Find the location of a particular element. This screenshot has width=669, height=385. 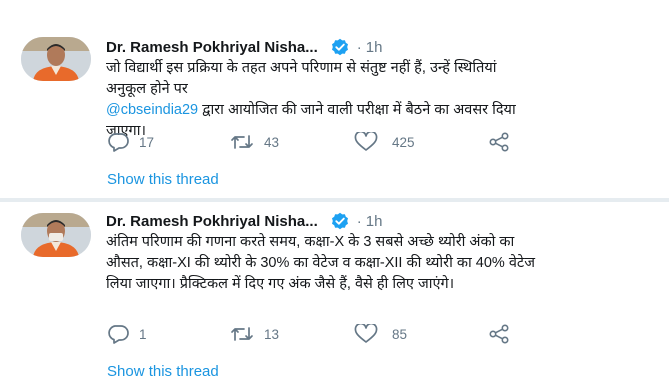

like-button: 425 is located at coordinates (384, 142).